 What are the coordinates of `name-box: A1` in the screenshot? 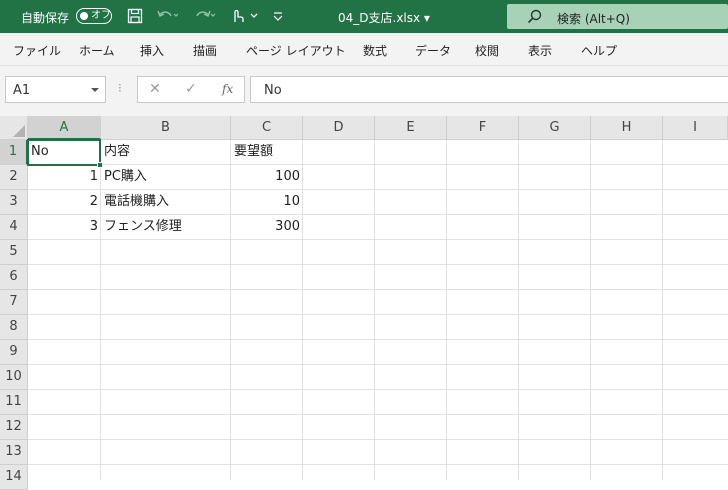 It's located at (55, 89).